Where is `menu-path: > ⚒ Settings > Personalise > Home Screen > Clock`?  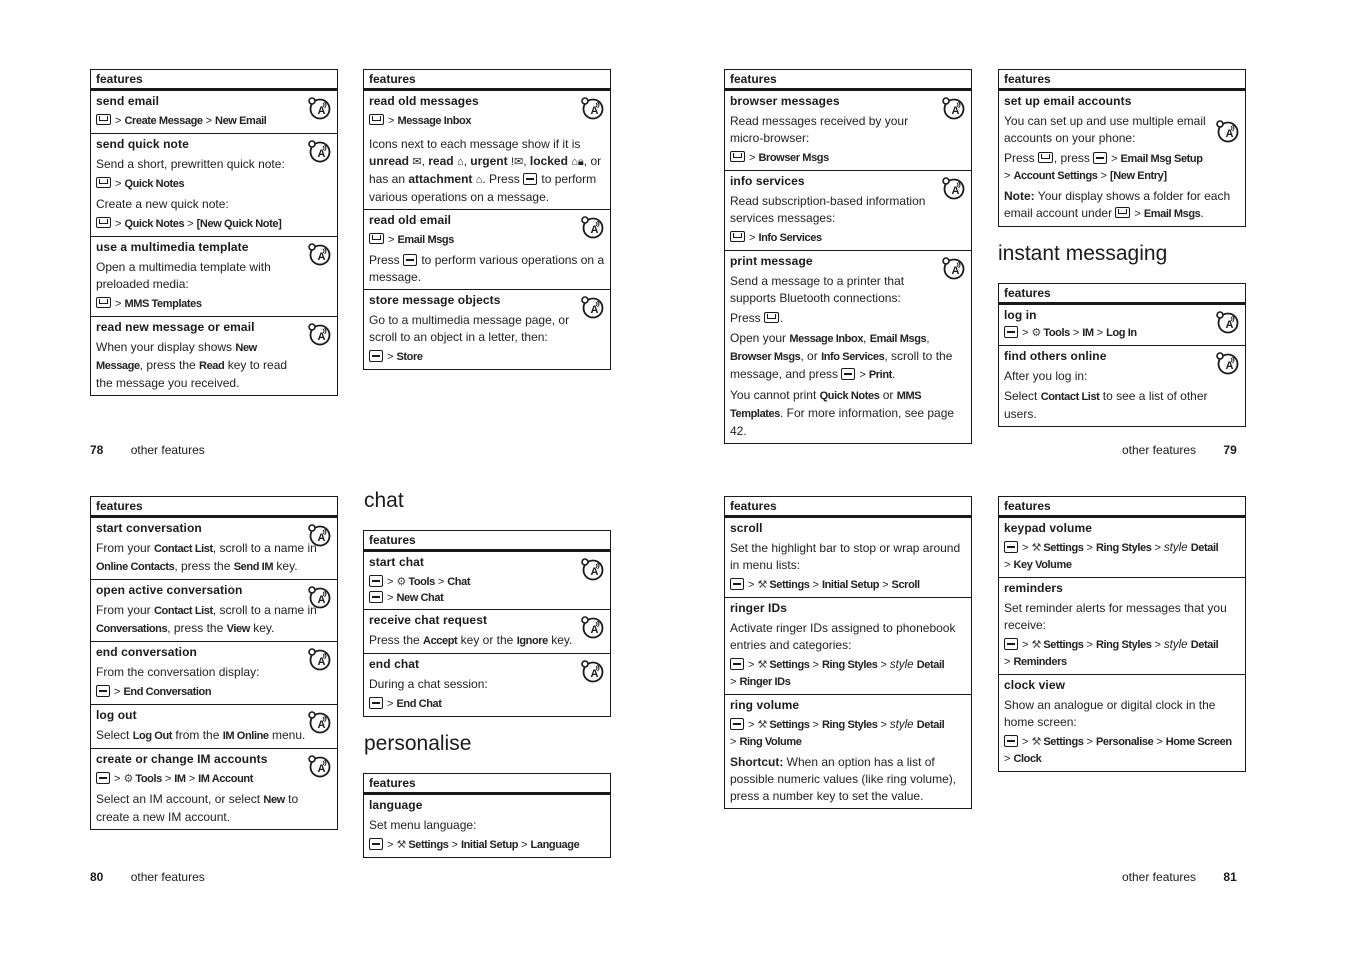 menu-path: > ⚒ Settings > Personalise > Home Screen > Clock is located at coordinates (1118, 750).